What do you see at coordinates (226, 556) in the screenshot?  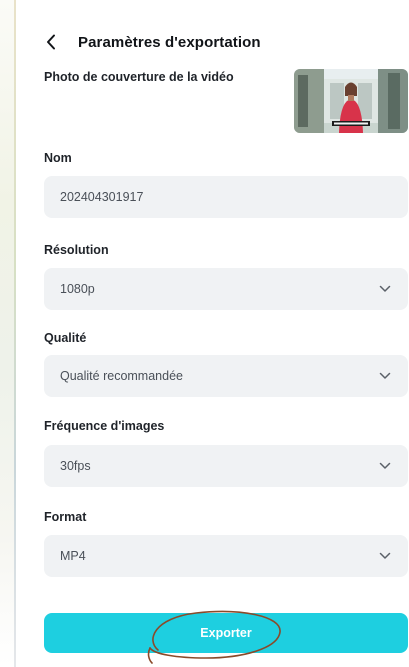 I see `format-select: MP4` at bounding box center [226, 556].